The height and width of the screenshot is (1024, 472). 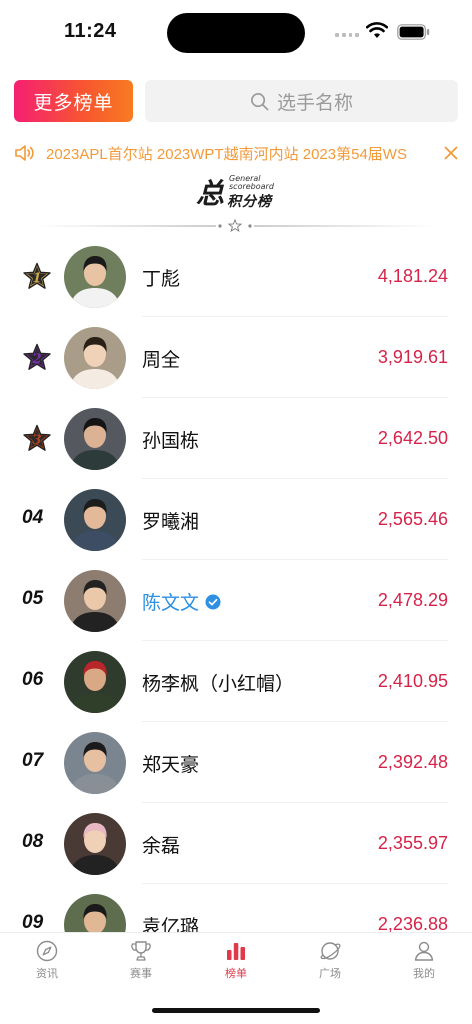 What do you see at coordinates (330, 951) in the screenshot?
I see `planet-icon` at bounding box center [330, 951].